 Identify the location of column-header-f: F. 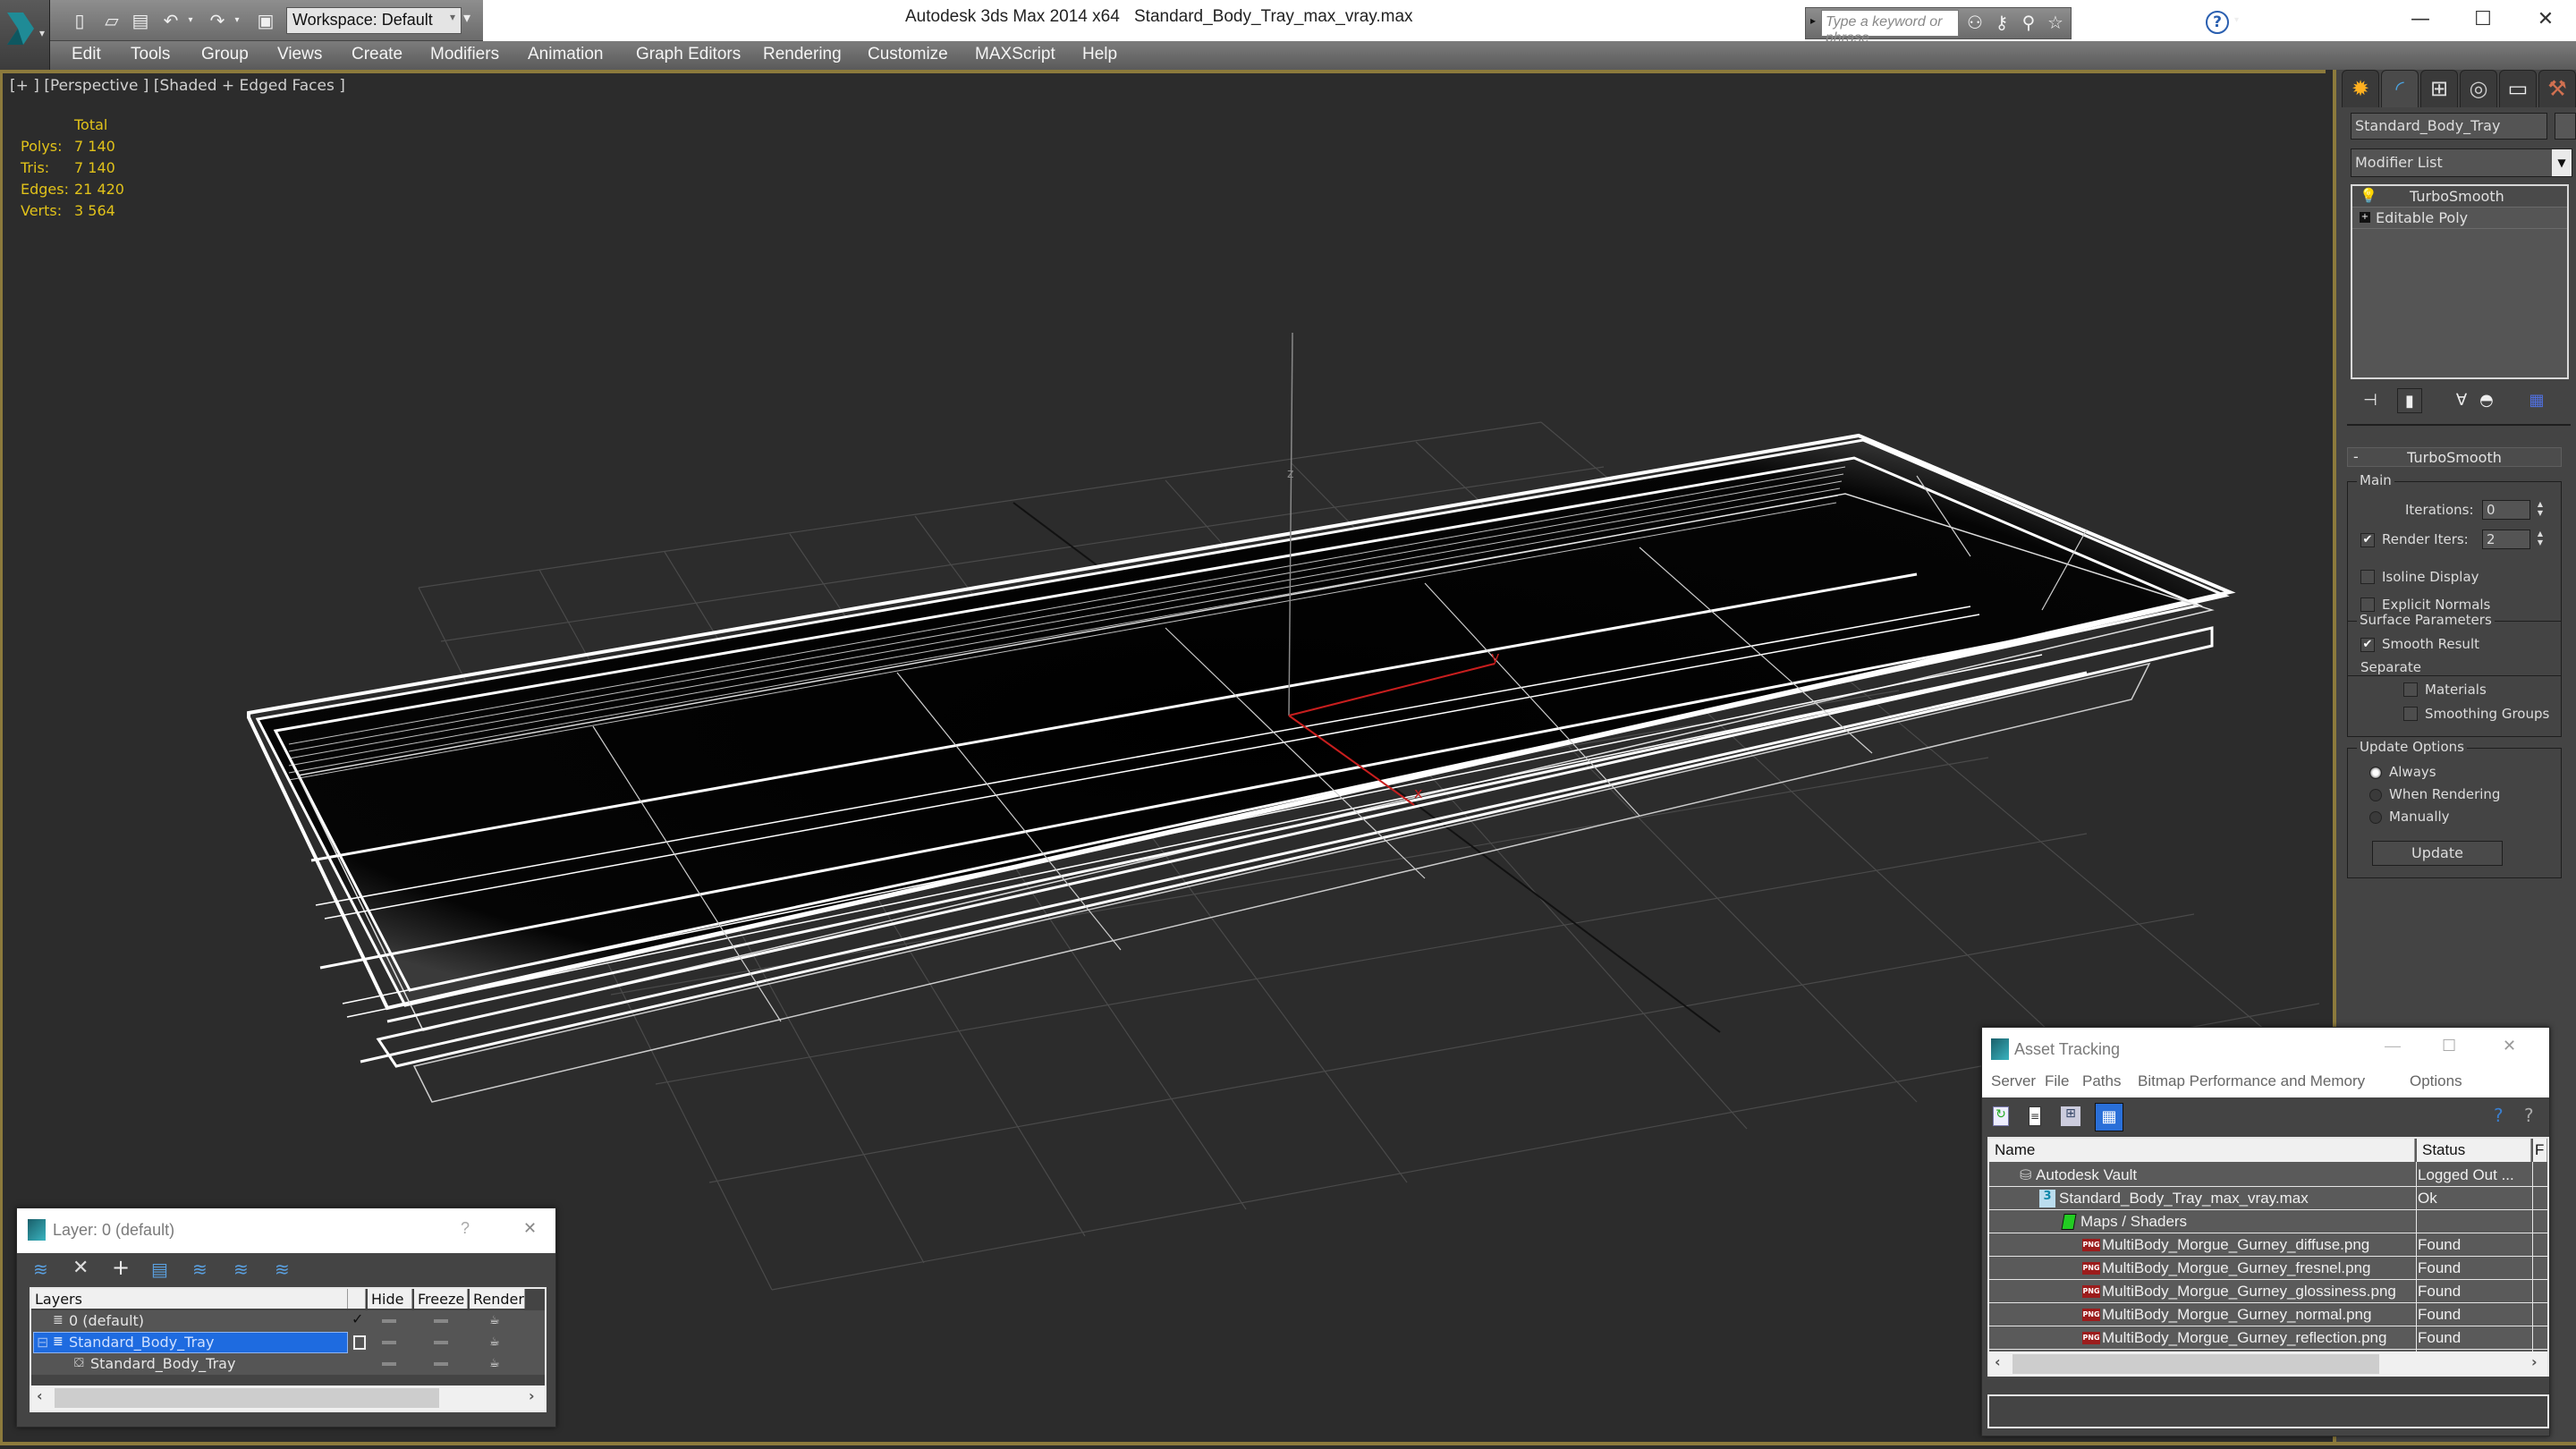
(2540, 1150).